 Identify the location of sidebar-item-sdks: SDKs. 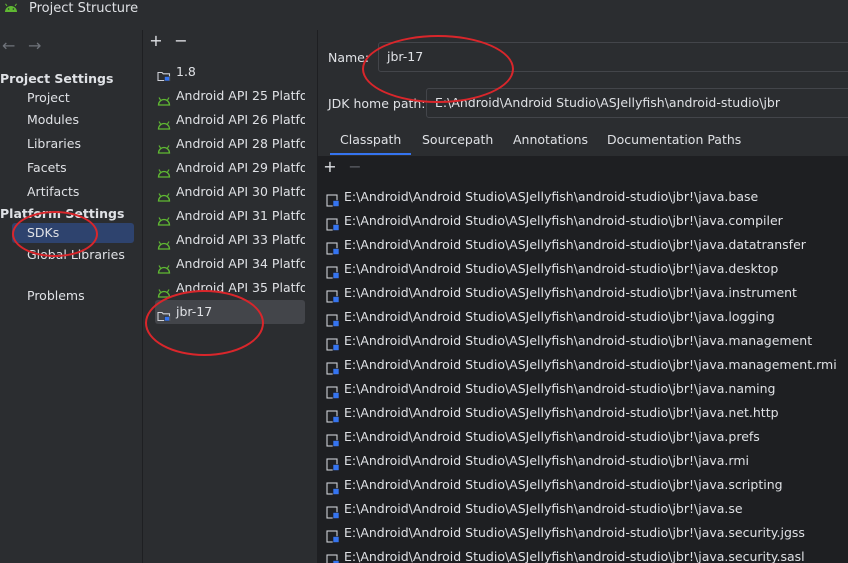
(73, 233).